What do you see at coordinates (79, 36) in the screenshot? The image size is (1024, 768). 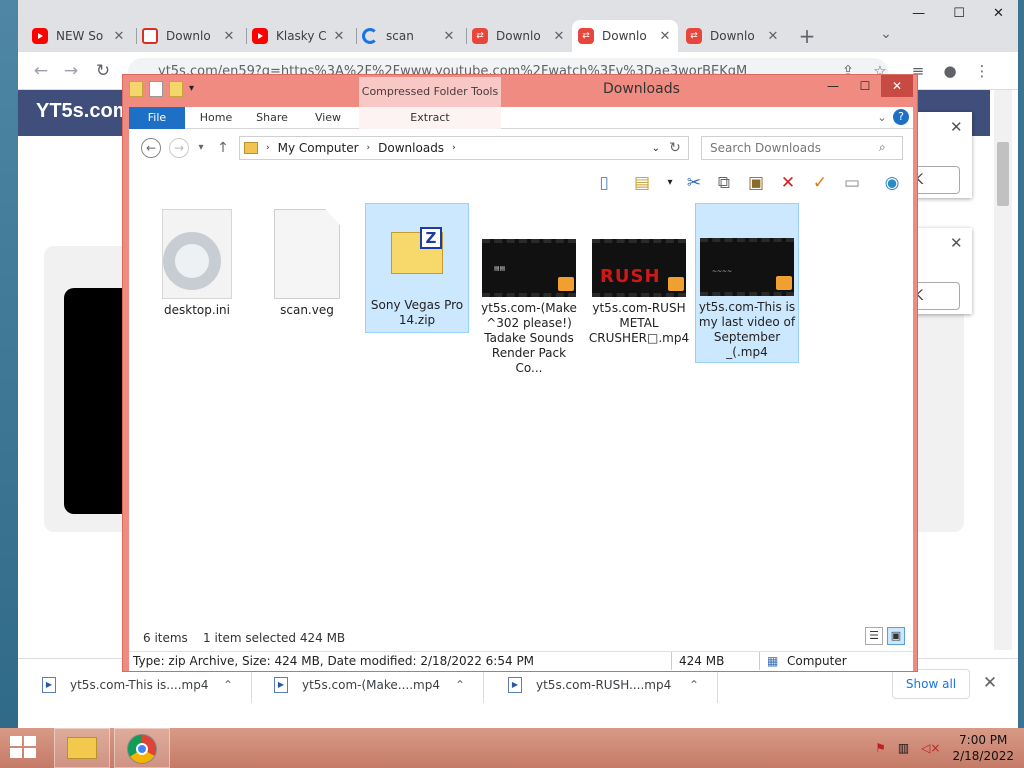 I see `tab-new-so: NEW So ✕` at bounding box center [79, 36].